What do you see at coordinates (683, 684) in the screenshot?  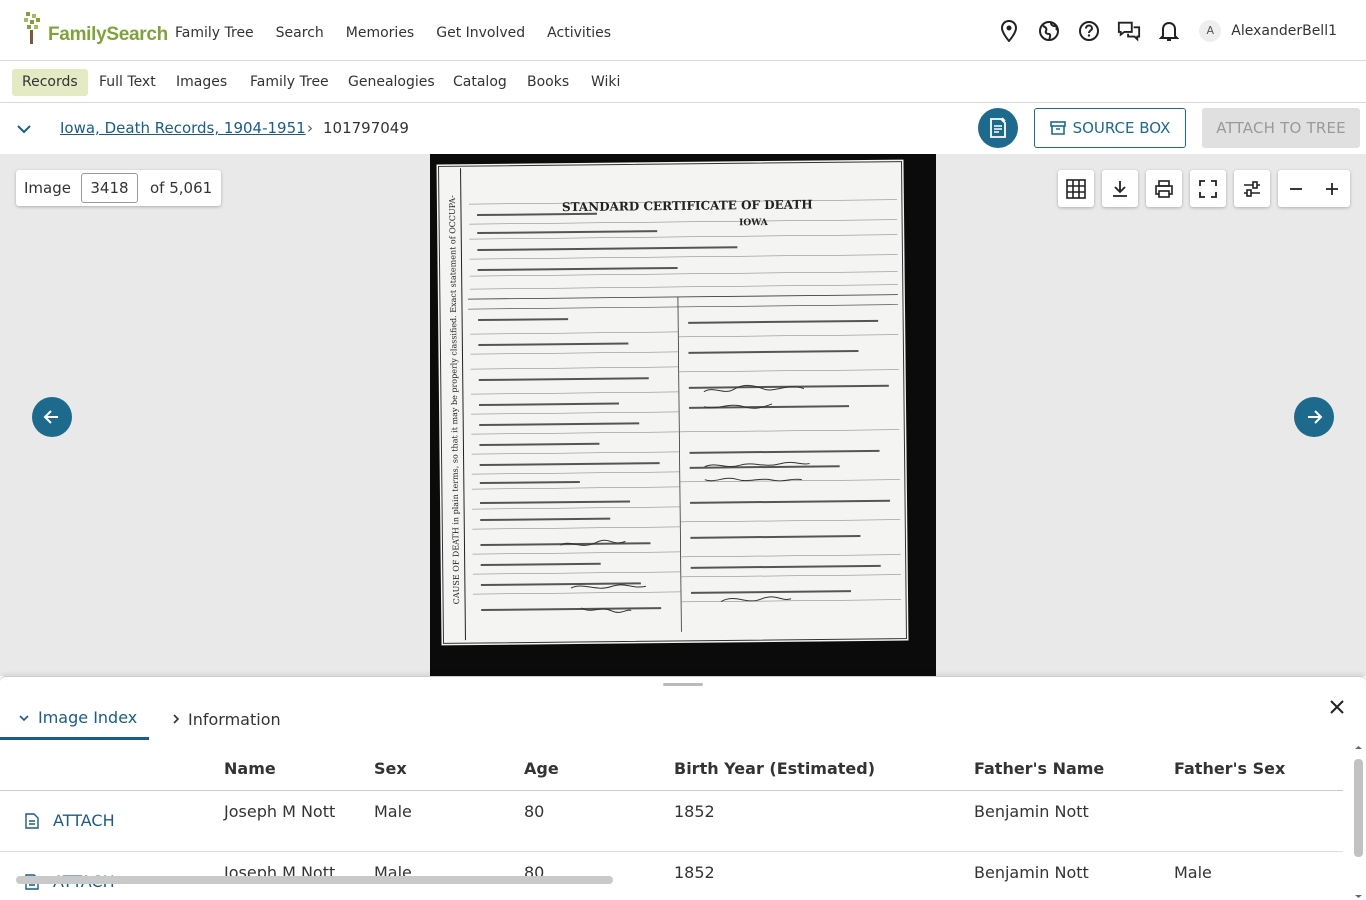 I see `panel-resize-handle` at bounding box center [683, 684].